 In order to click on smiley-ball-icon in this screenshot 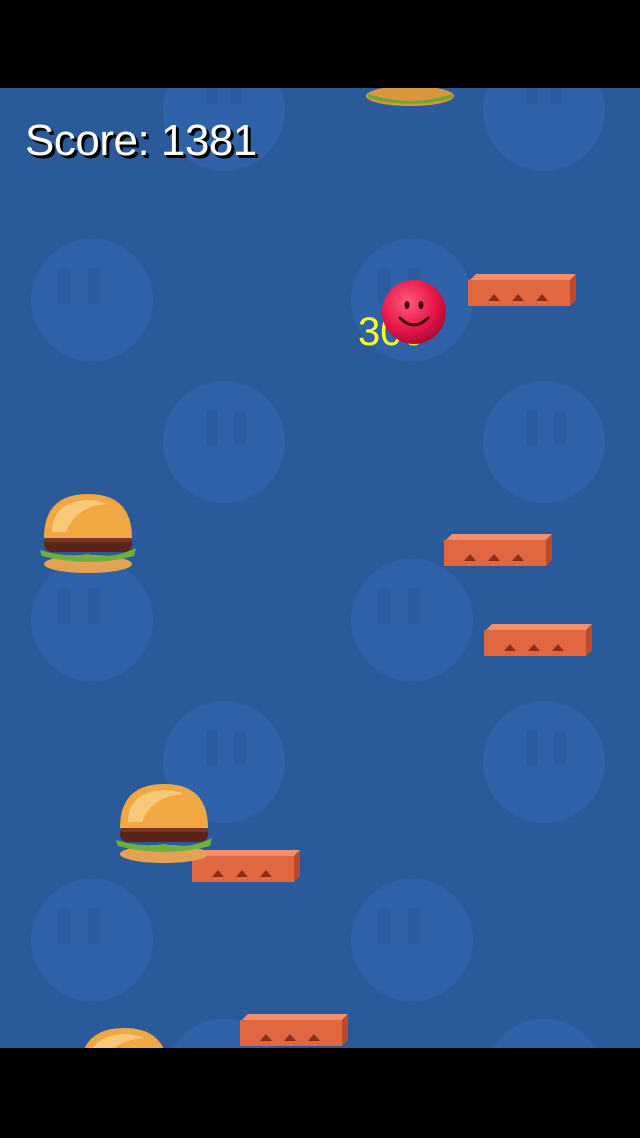, I will do `click(414, 312)`.